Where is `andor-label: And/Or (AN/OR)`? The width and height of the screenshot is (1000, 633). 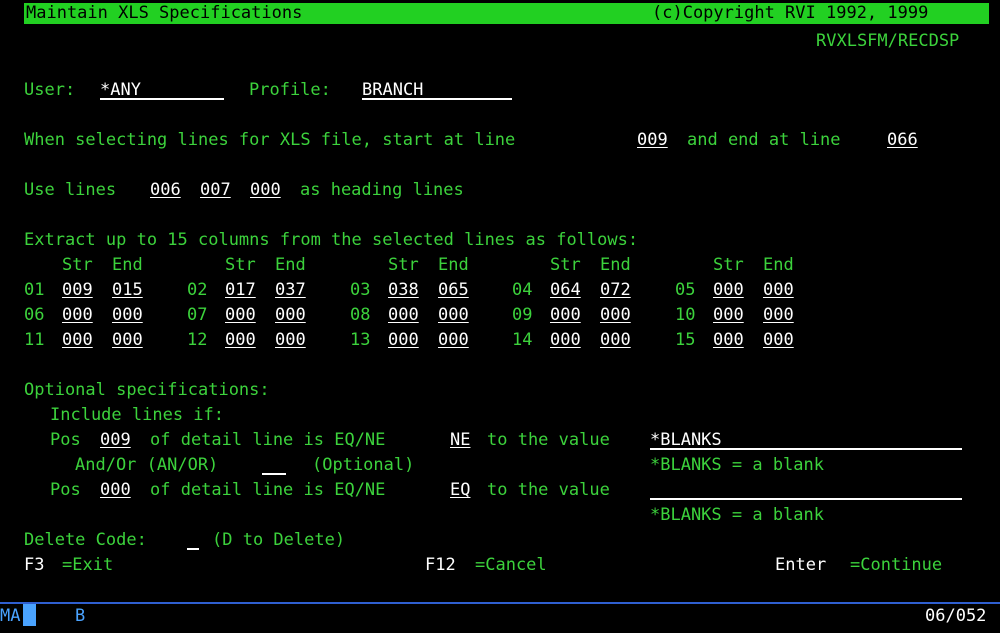 andor-label: And/Or (AN/OR) is located at coordinates (147, 465).